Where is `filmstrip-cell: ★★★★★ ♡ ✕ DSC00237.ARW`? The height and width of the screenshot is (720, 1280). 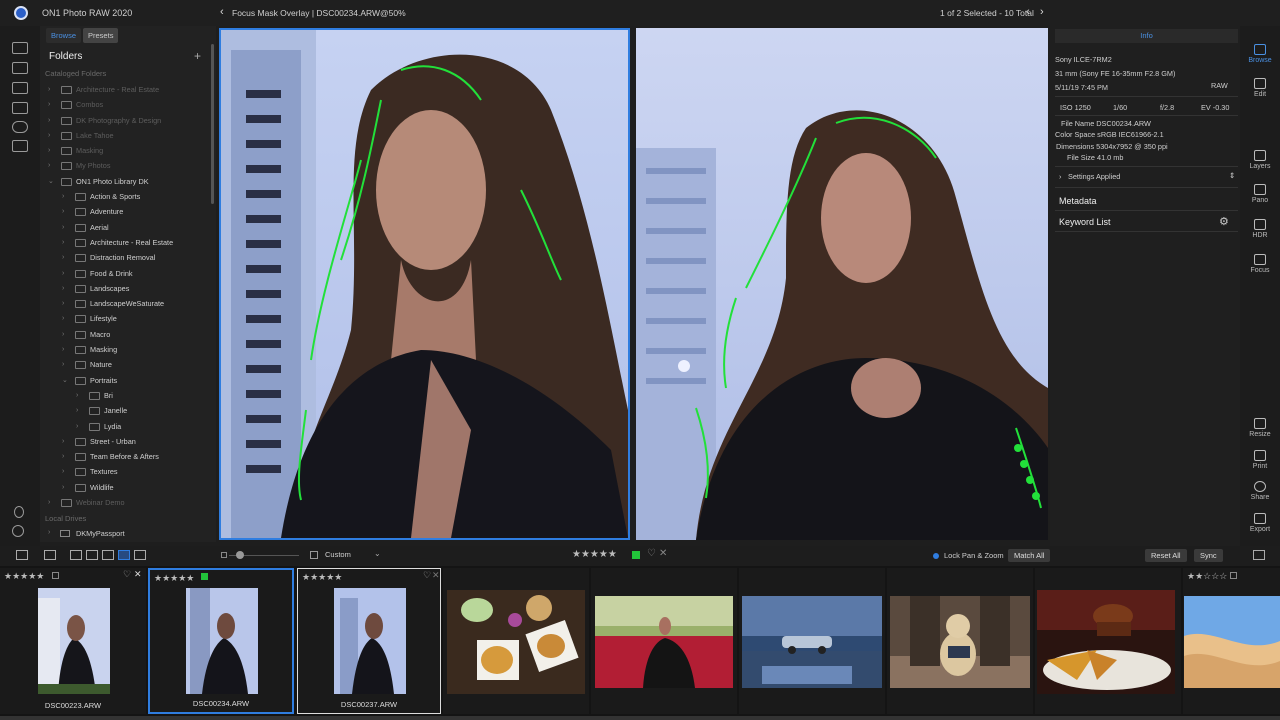 filmstrip-cell: ★★★★★ ♡ ✕ DSC00237.ARW is located at coordinates (369, 641).